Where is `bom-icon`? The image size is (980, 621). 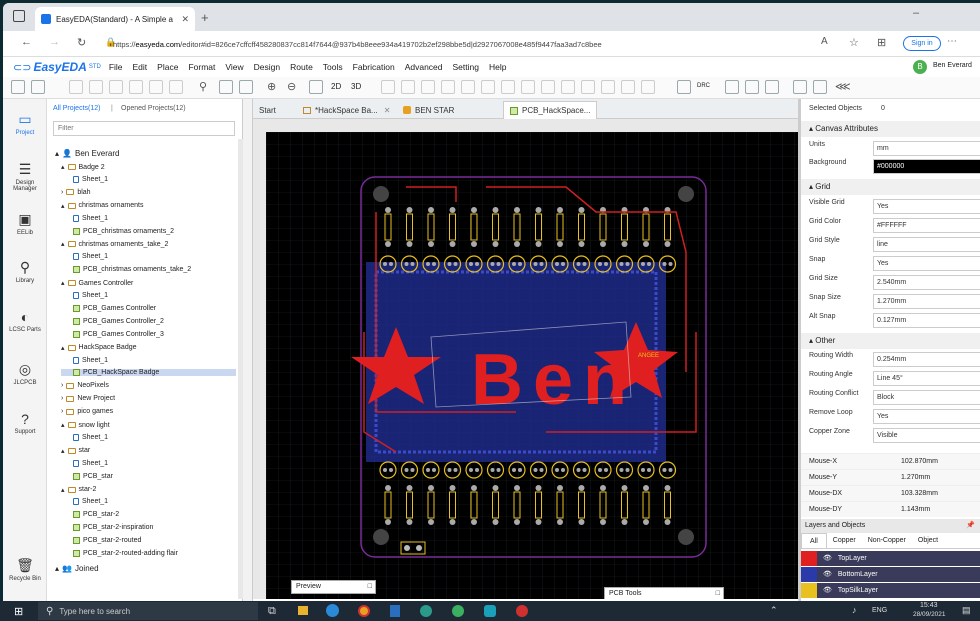
bom-icon is located at coordinates (752, 87).